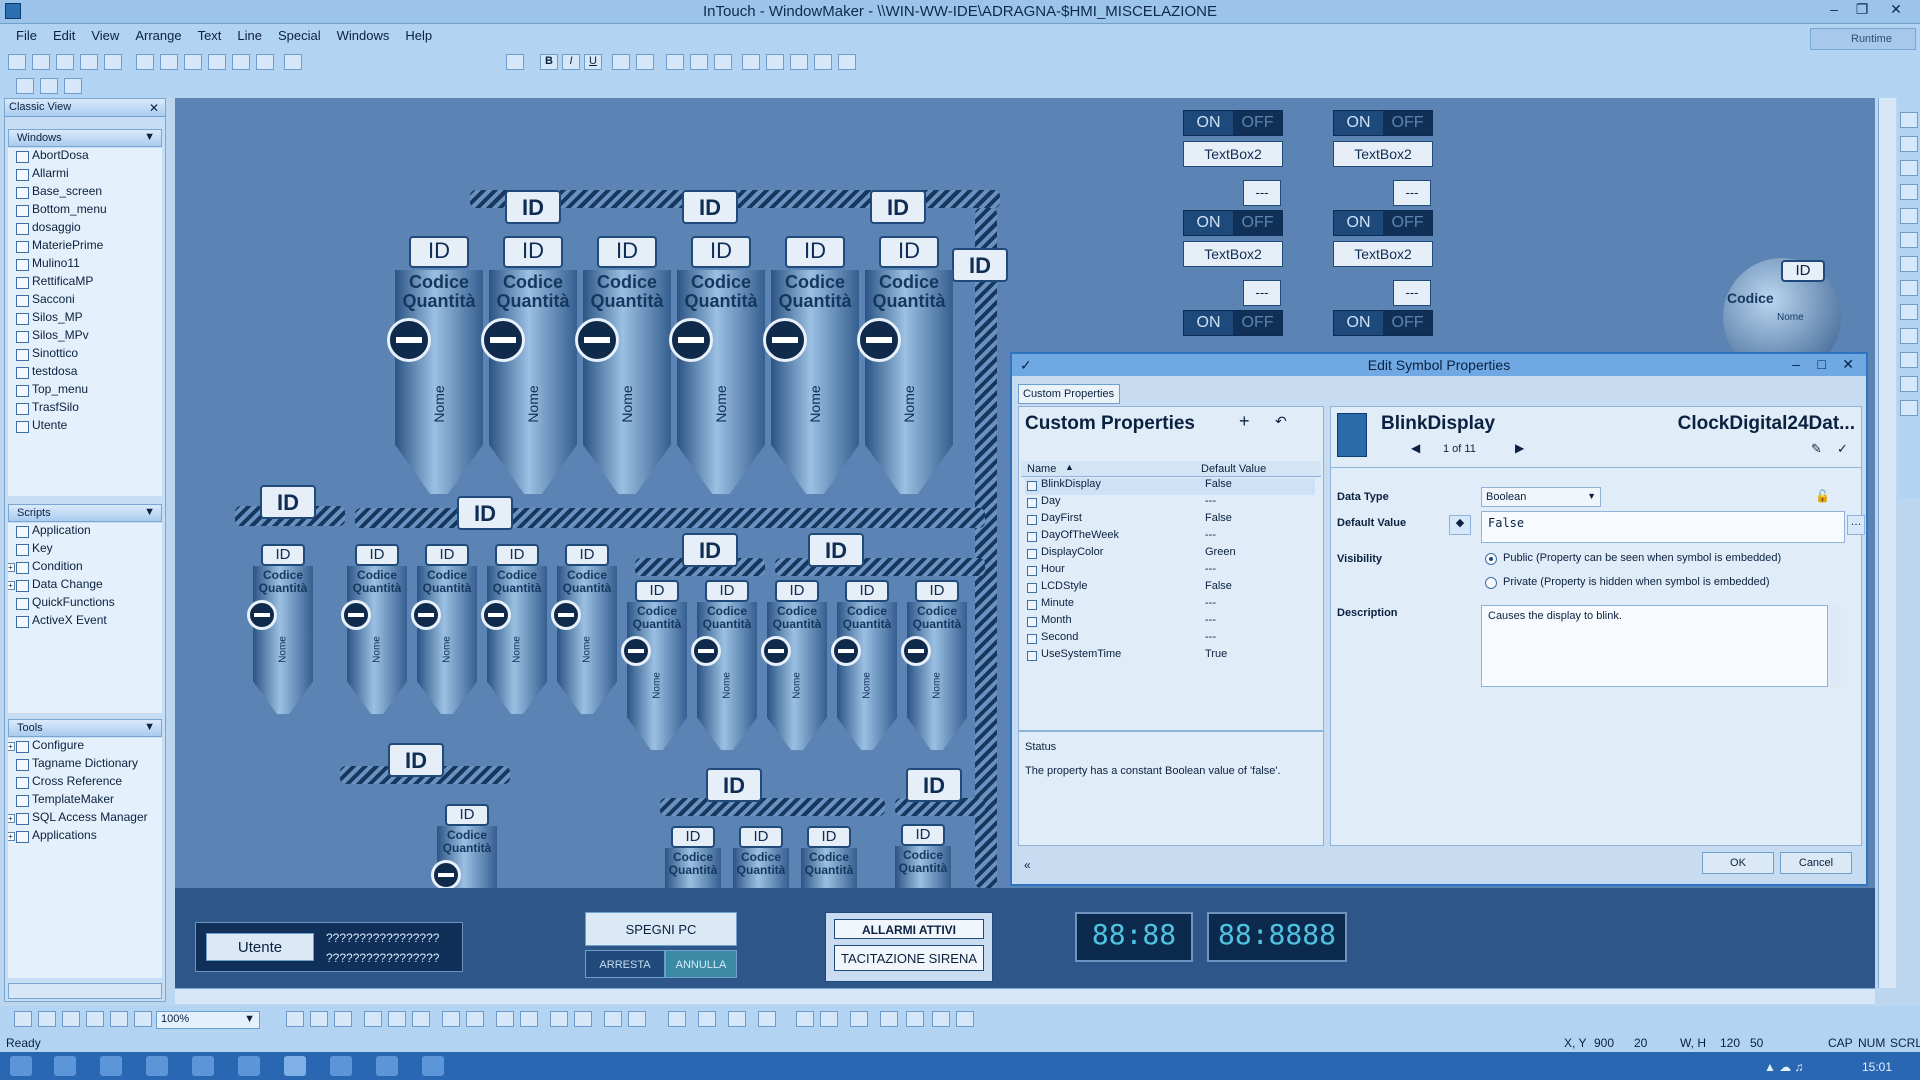 Image resolution: width=1920 pixels, height=1080 pixels. What do you see at coordinates (1415, 448) in the screenshot?
I see `previous-icon: ◀` at bounding box center [1415, 448].